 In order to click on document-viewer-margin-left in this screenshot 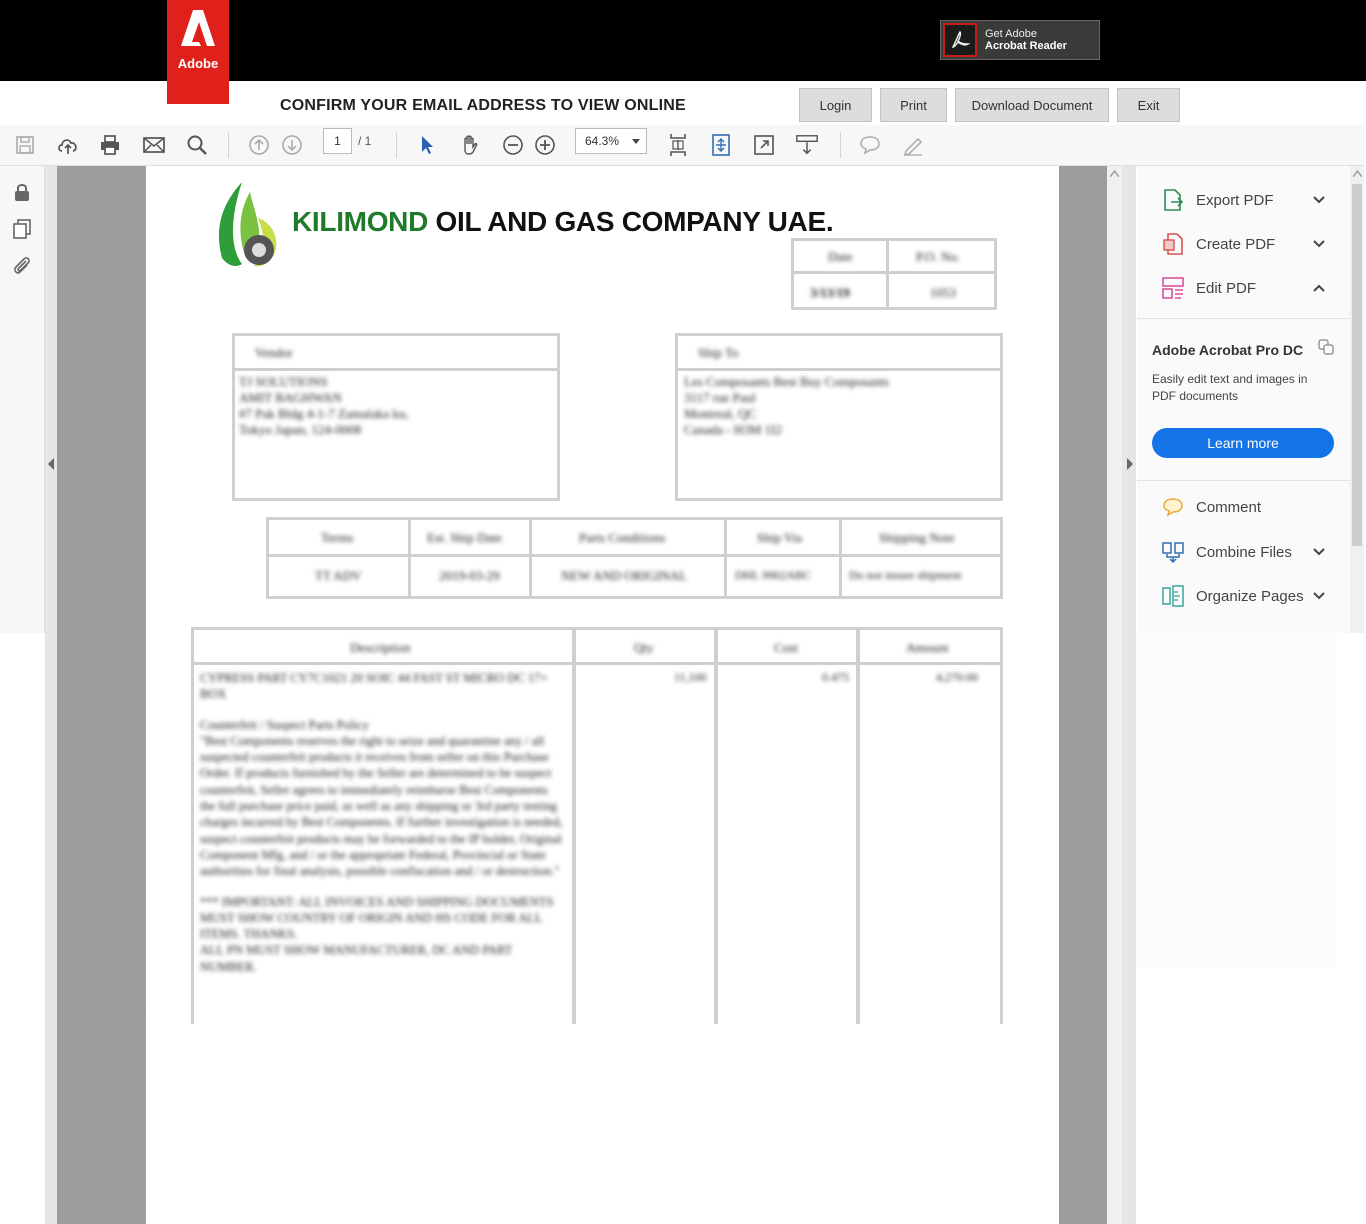, I will do `click(101, 695)`.